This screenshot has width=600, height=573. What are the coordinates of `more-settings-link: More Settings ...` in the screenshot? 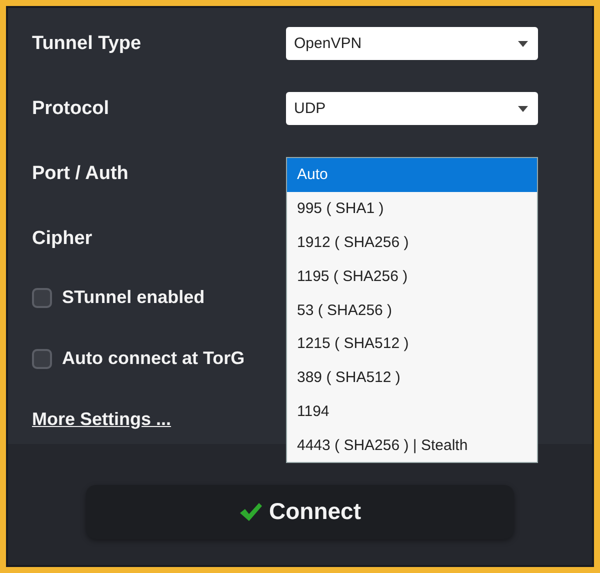 It's located at (102, 419).